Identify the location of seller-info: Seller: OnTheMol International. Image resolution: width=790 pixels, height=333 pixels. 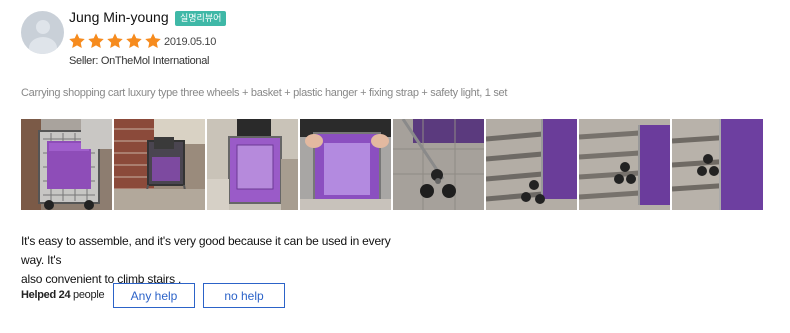
(139, 61).